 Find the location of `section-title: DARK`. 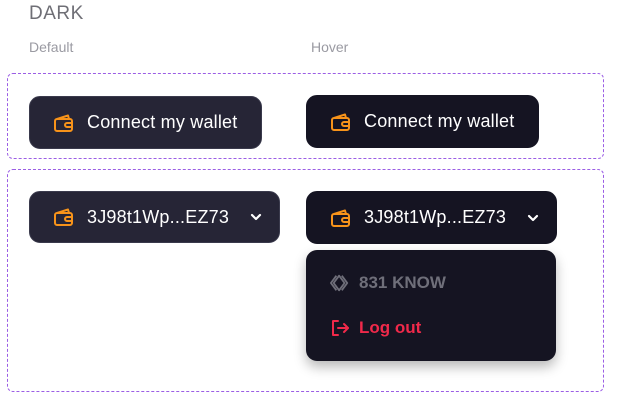

section-title: DARK is located at coordinates (56, 13).